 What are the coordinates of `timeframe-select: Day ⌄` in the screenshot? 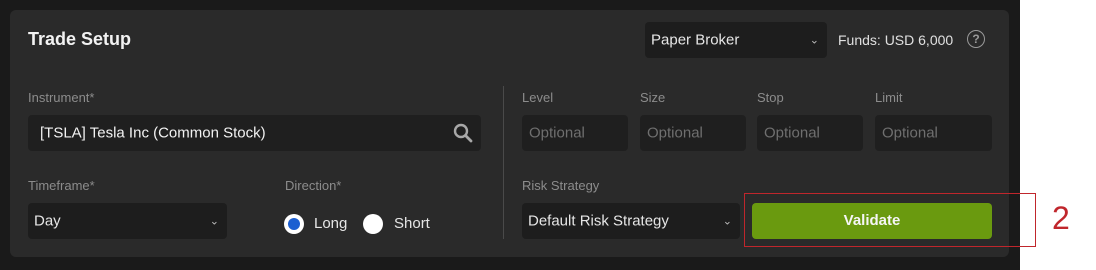 It's located at (127, 221).